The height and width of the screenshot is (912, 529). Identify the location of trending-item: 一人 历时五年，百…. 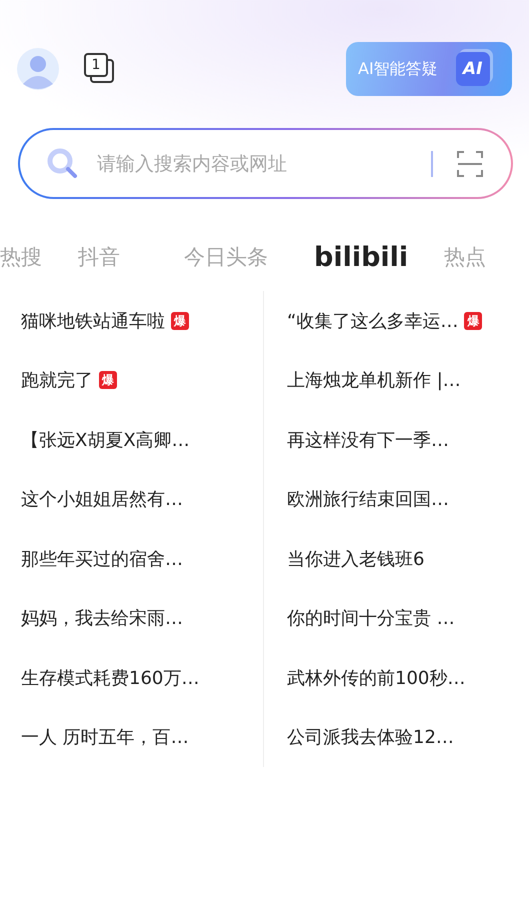
(105, 737).